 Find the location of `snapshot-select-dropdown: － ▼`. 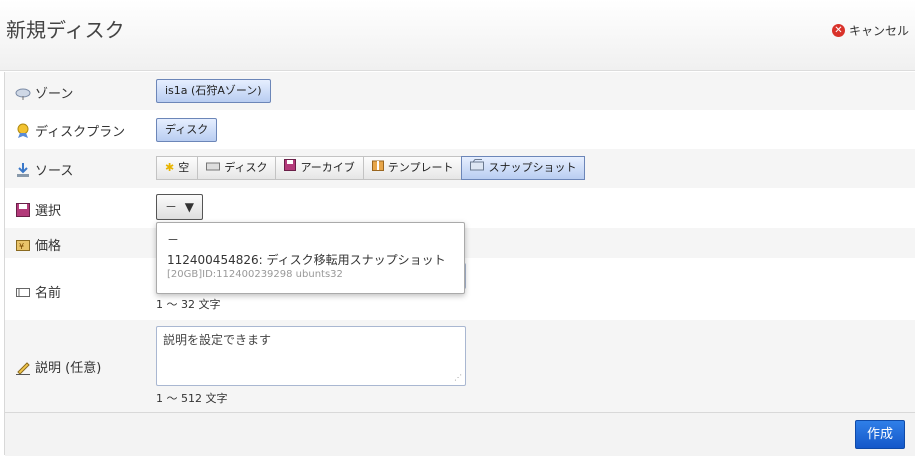

snapshot-select-dropdown: － ▼ is located at coordinates (179, 207).